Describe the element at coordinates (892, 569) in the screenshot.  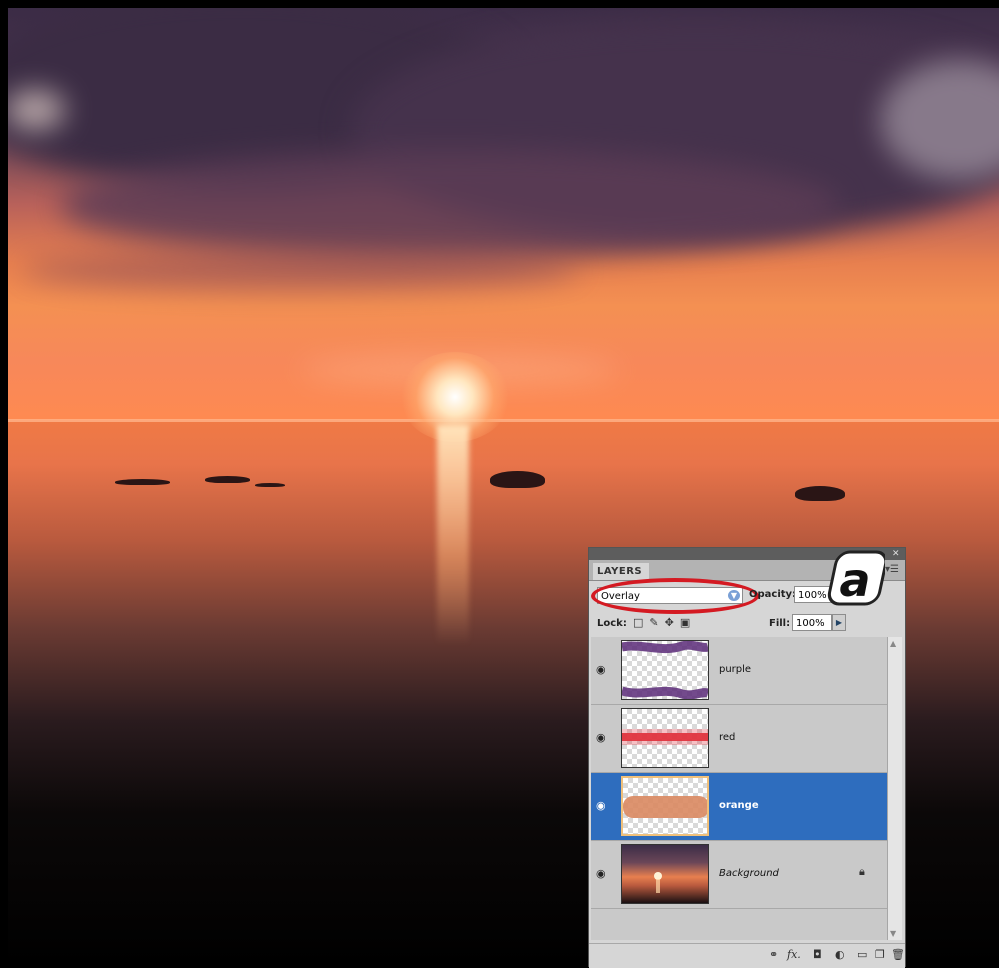
I see `panel-menu-icon: ▾☰` at that location.